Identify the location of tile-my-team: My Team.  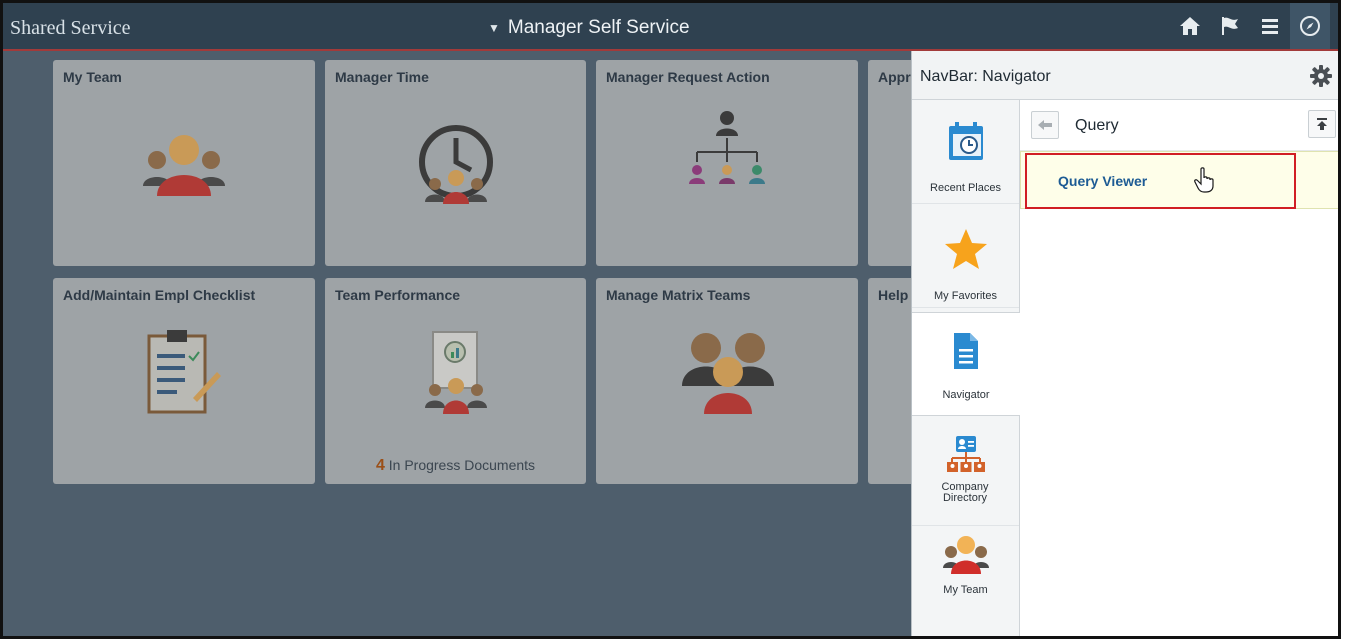
(184, 163).